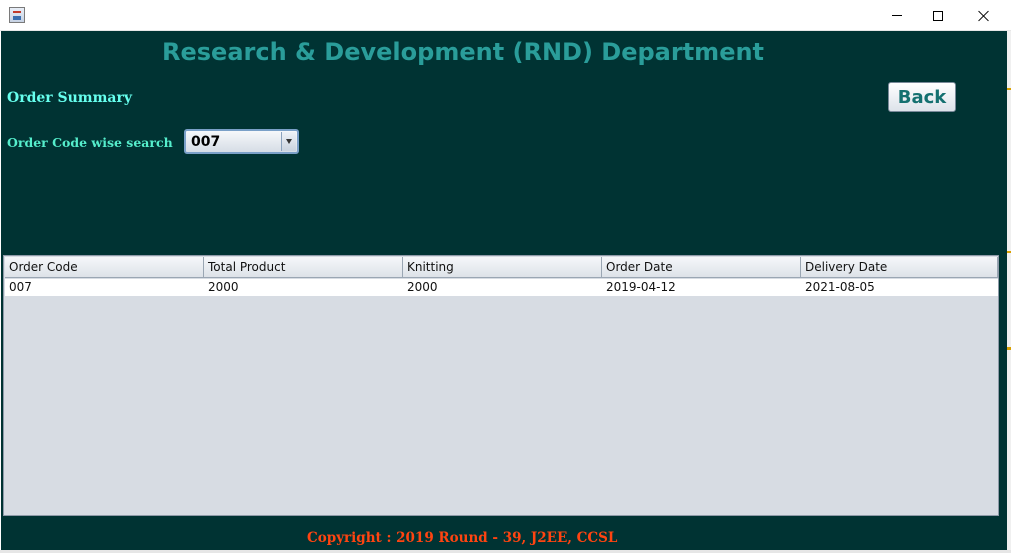  What do you see at coordinates (899, 267) in the screenshot?
I see `column-header-delivery-date: Delivery Date` at bounding box center [899, 267].